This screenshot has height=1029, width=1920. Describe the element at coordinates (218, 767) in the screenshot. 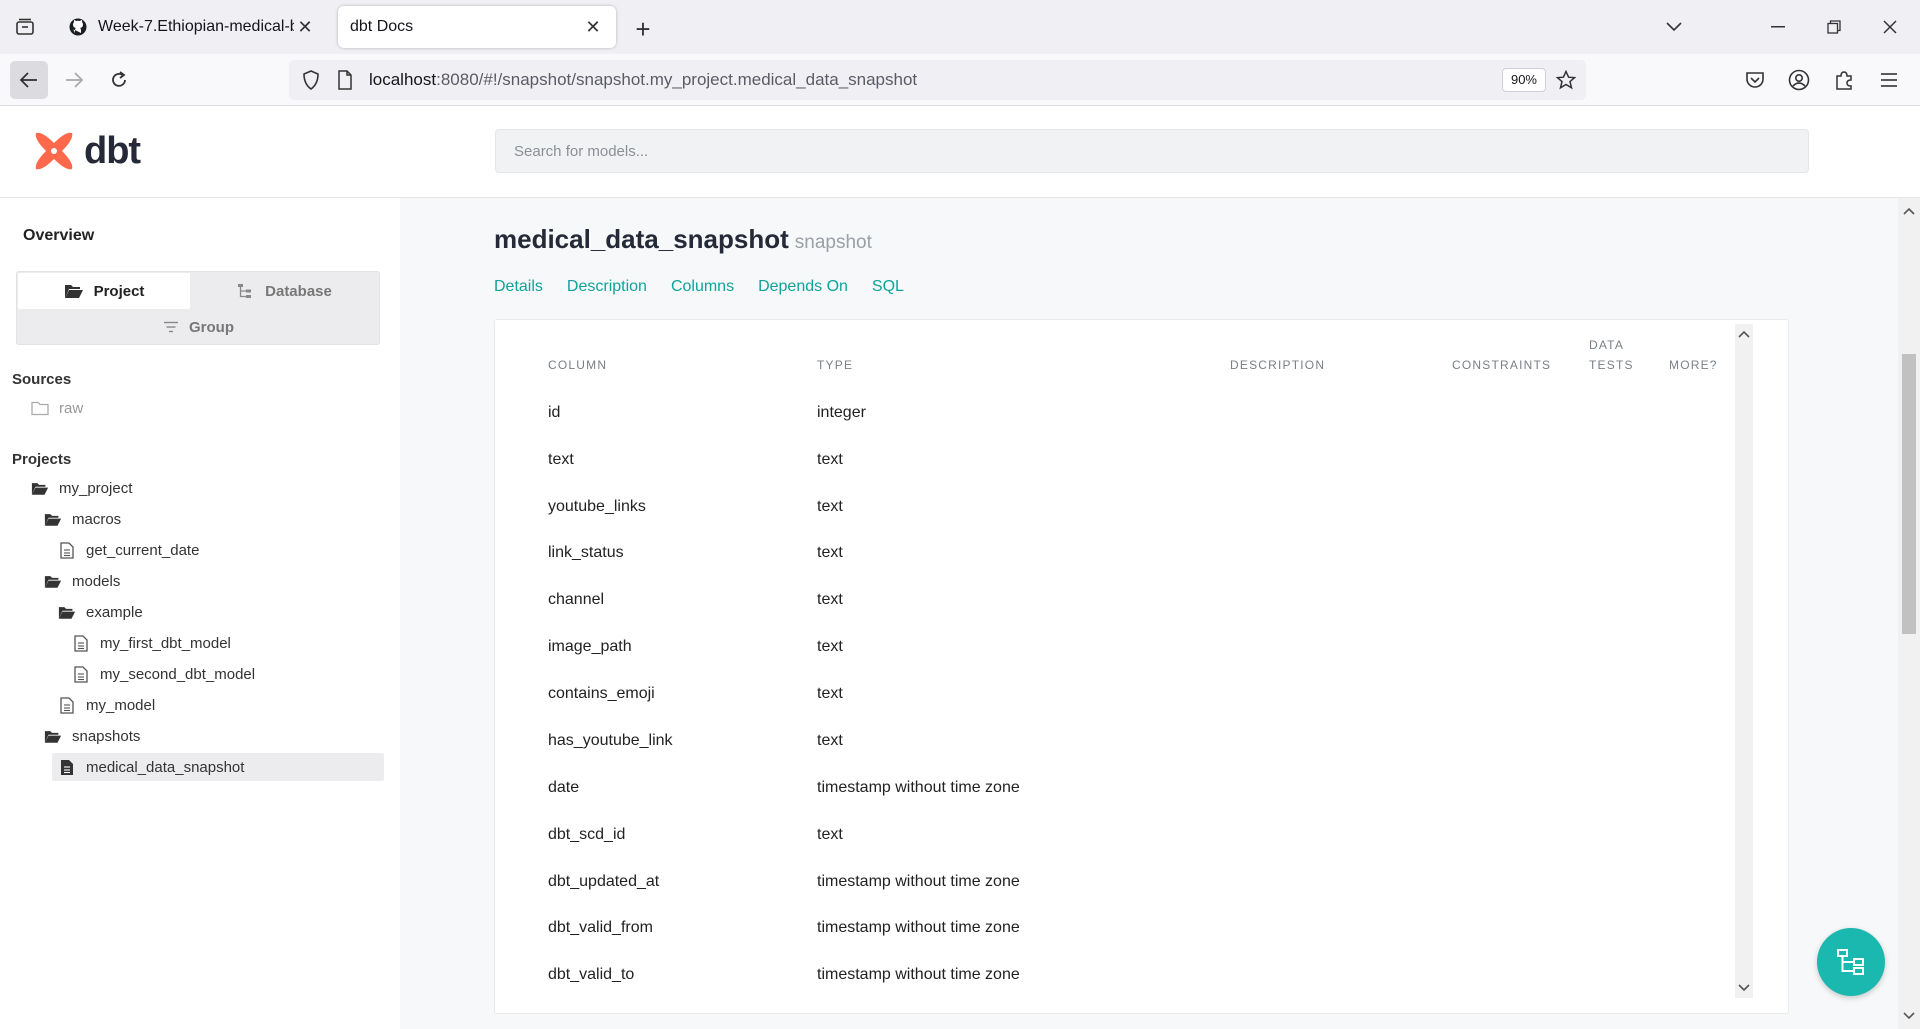

I see `tree-file-medical-data-snapshot: medical_data_snapshot` at that location.